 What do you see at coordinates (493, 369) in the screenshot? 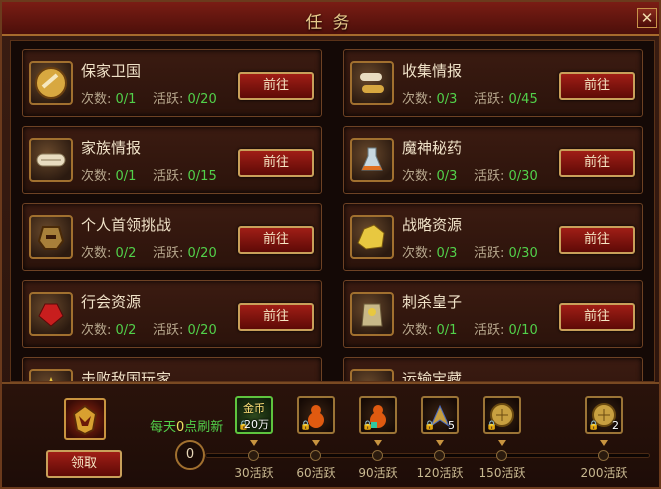
I see `task-card: 运输宝藏` at bounding box center [493, 369].